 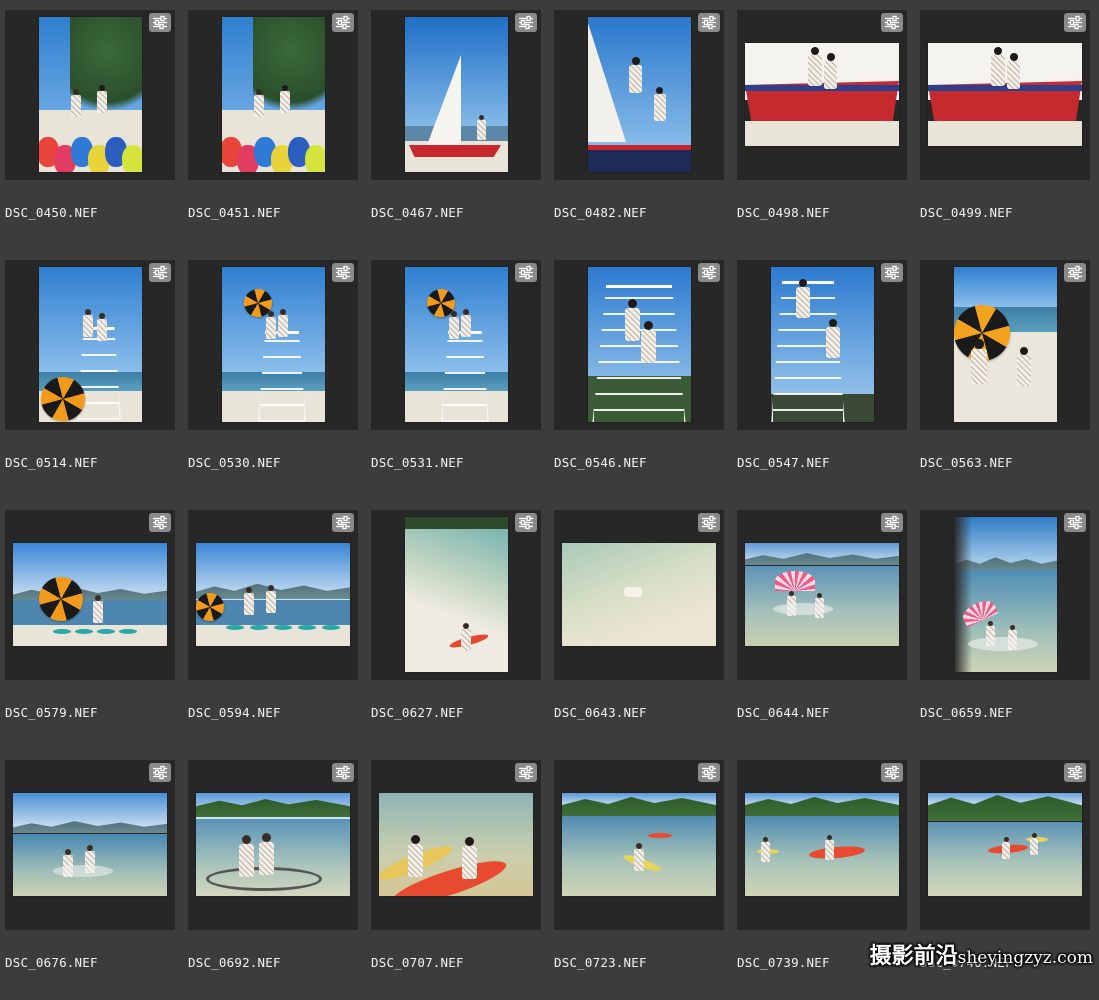 I want to click on thumbnail-cell: DSC_0692.NEF, so click(x=274, y=875).